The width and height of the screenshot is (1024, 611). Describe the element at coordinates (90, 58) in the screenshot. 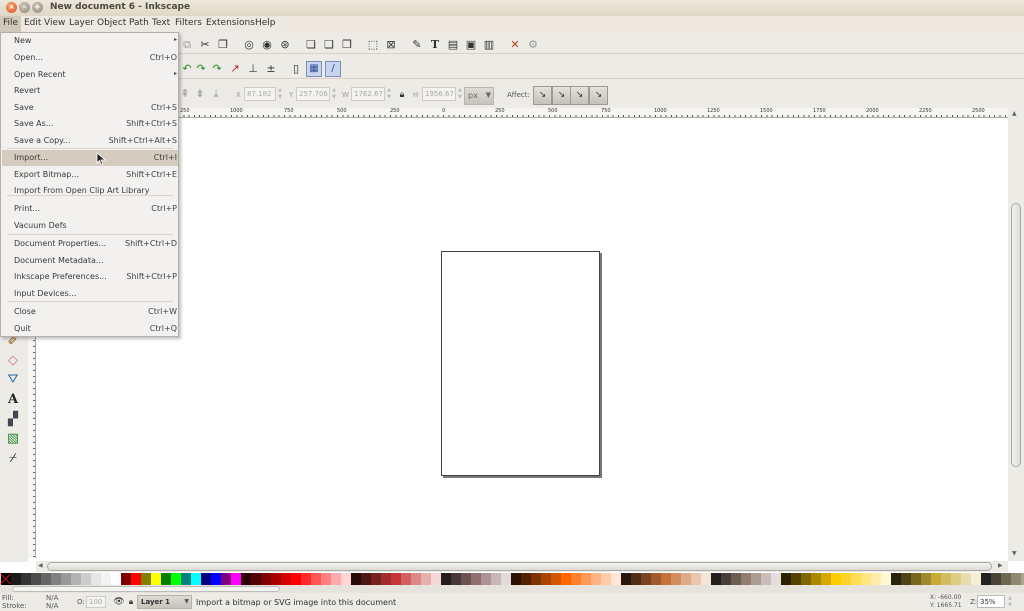

I see `menu-item-open: Open... Ctrl+O` at that location.